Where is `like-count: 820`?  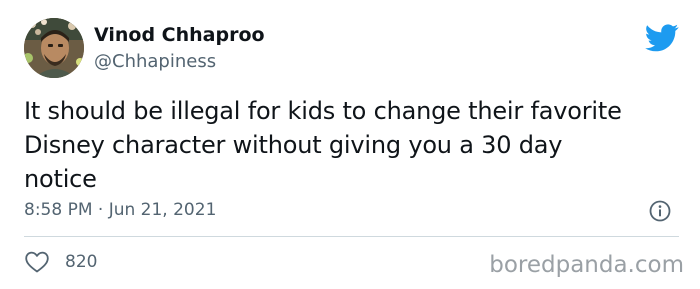
like-count: 820 is located at coordinates (81, 262).